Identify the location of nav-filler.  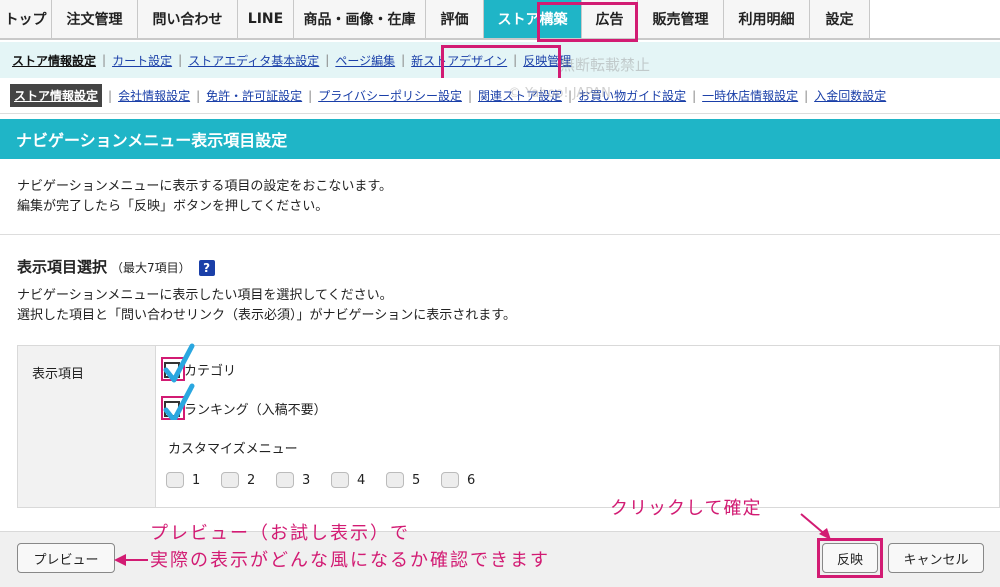
(935, 19).